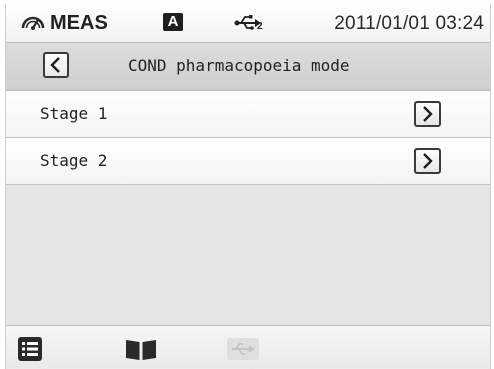 This screenshot has width=494, height=369. I want to click on list-item-label: Stage 2, so click(74, 160).